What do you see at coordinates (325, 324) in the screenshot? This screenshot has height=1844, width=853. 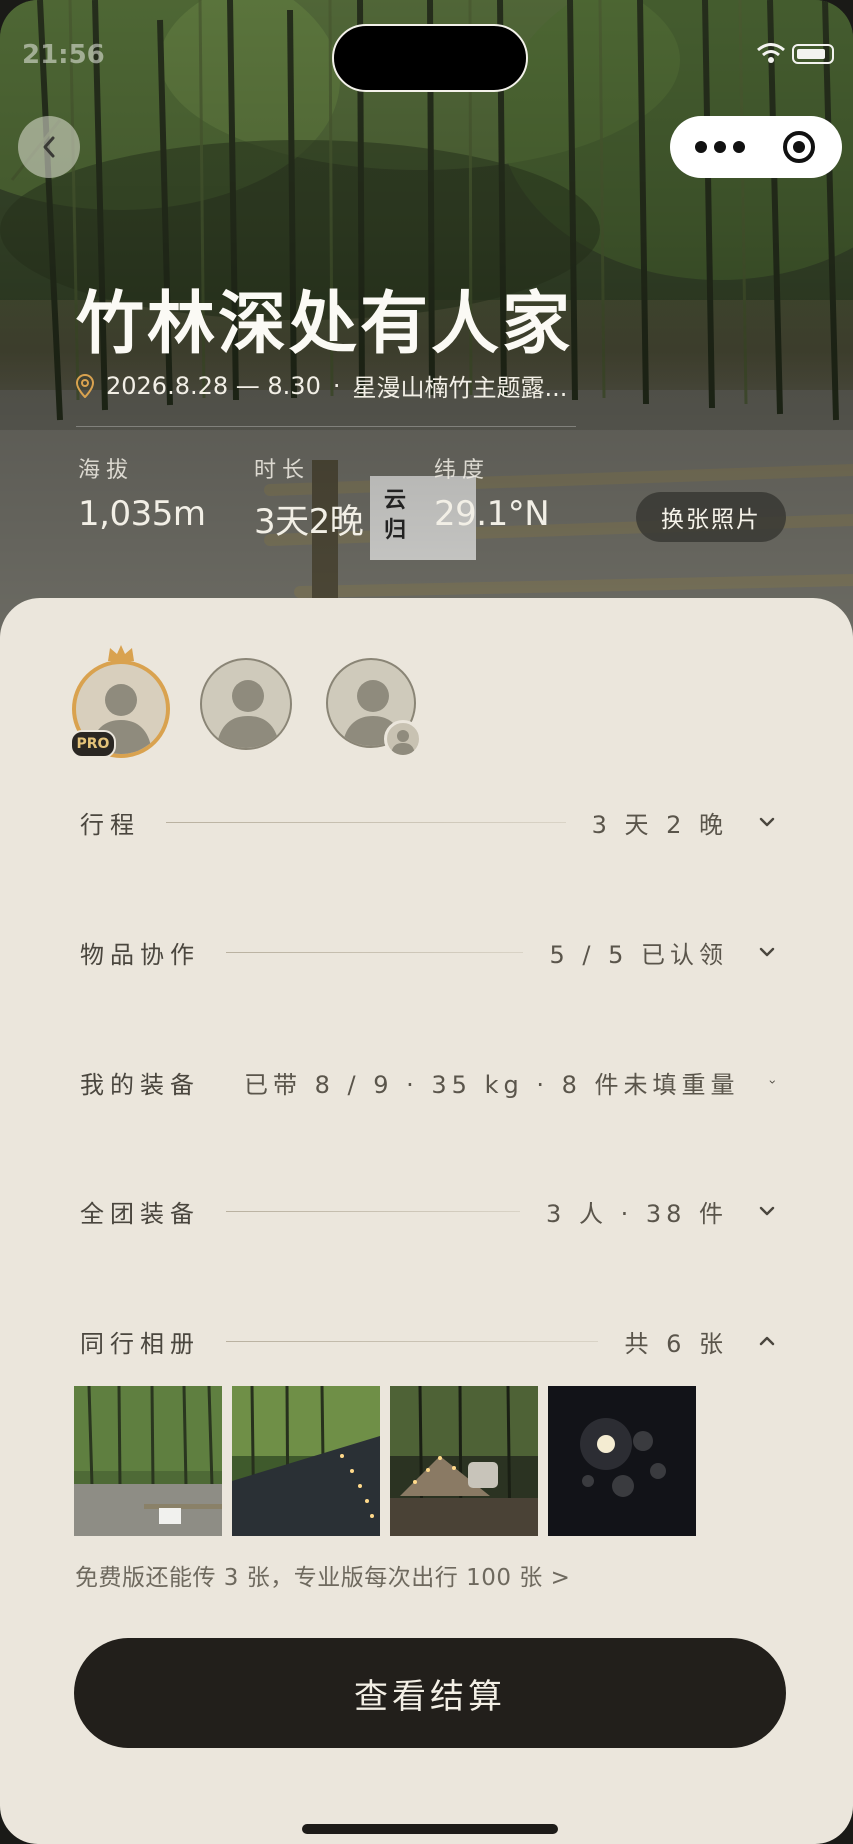 I see `trip-title: 竹林深处有人家` at bounding box center [325, 324].